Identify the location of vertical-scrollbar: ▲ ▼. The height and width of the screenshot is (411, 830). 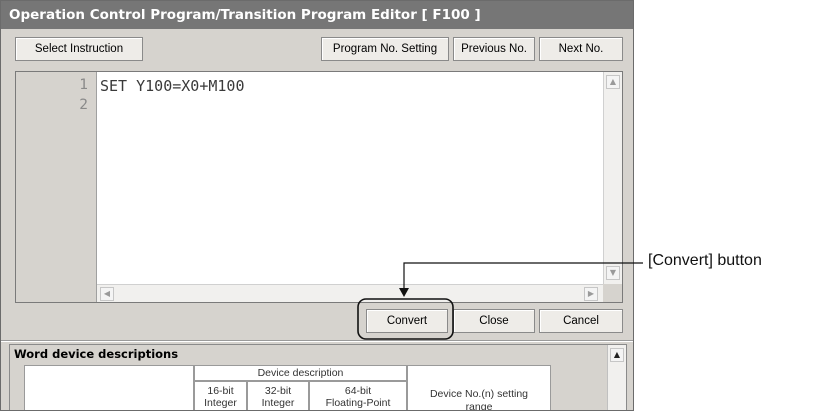
(612, 178).